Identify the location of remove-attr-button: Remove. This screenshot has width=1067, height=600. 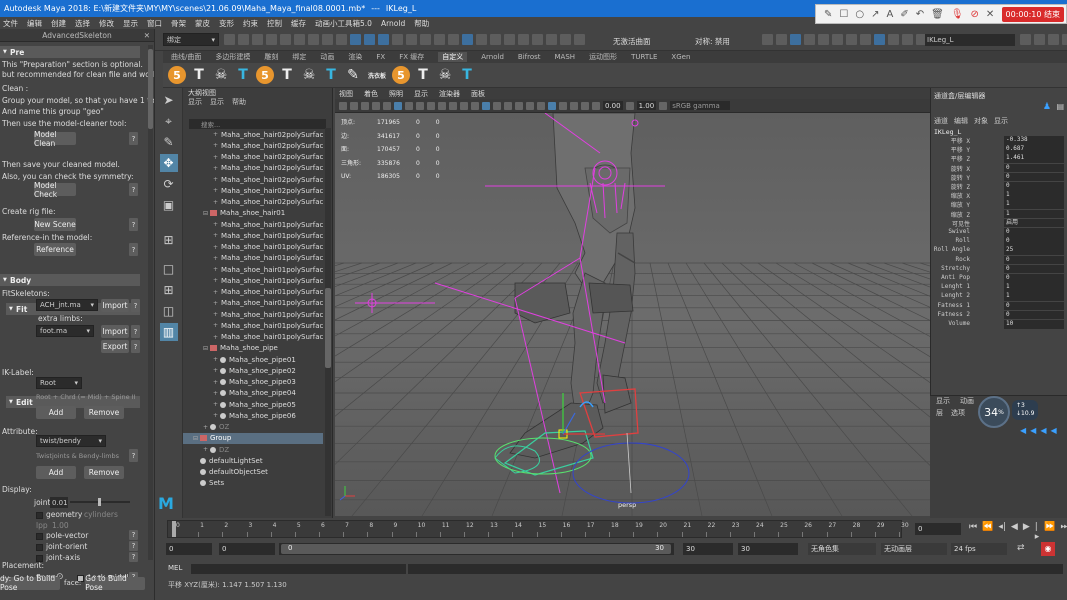
(104, 472).